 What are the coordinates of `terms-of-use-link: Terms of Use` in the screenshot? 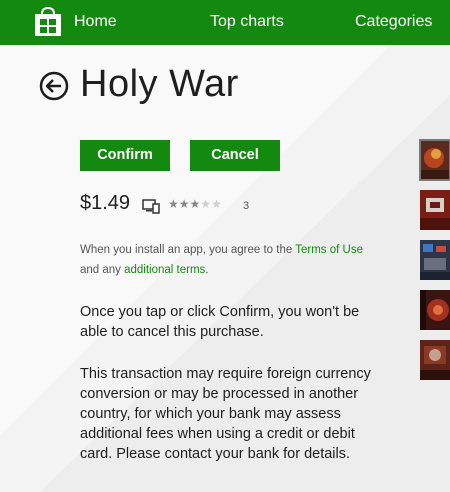 It's located at (329, 250).